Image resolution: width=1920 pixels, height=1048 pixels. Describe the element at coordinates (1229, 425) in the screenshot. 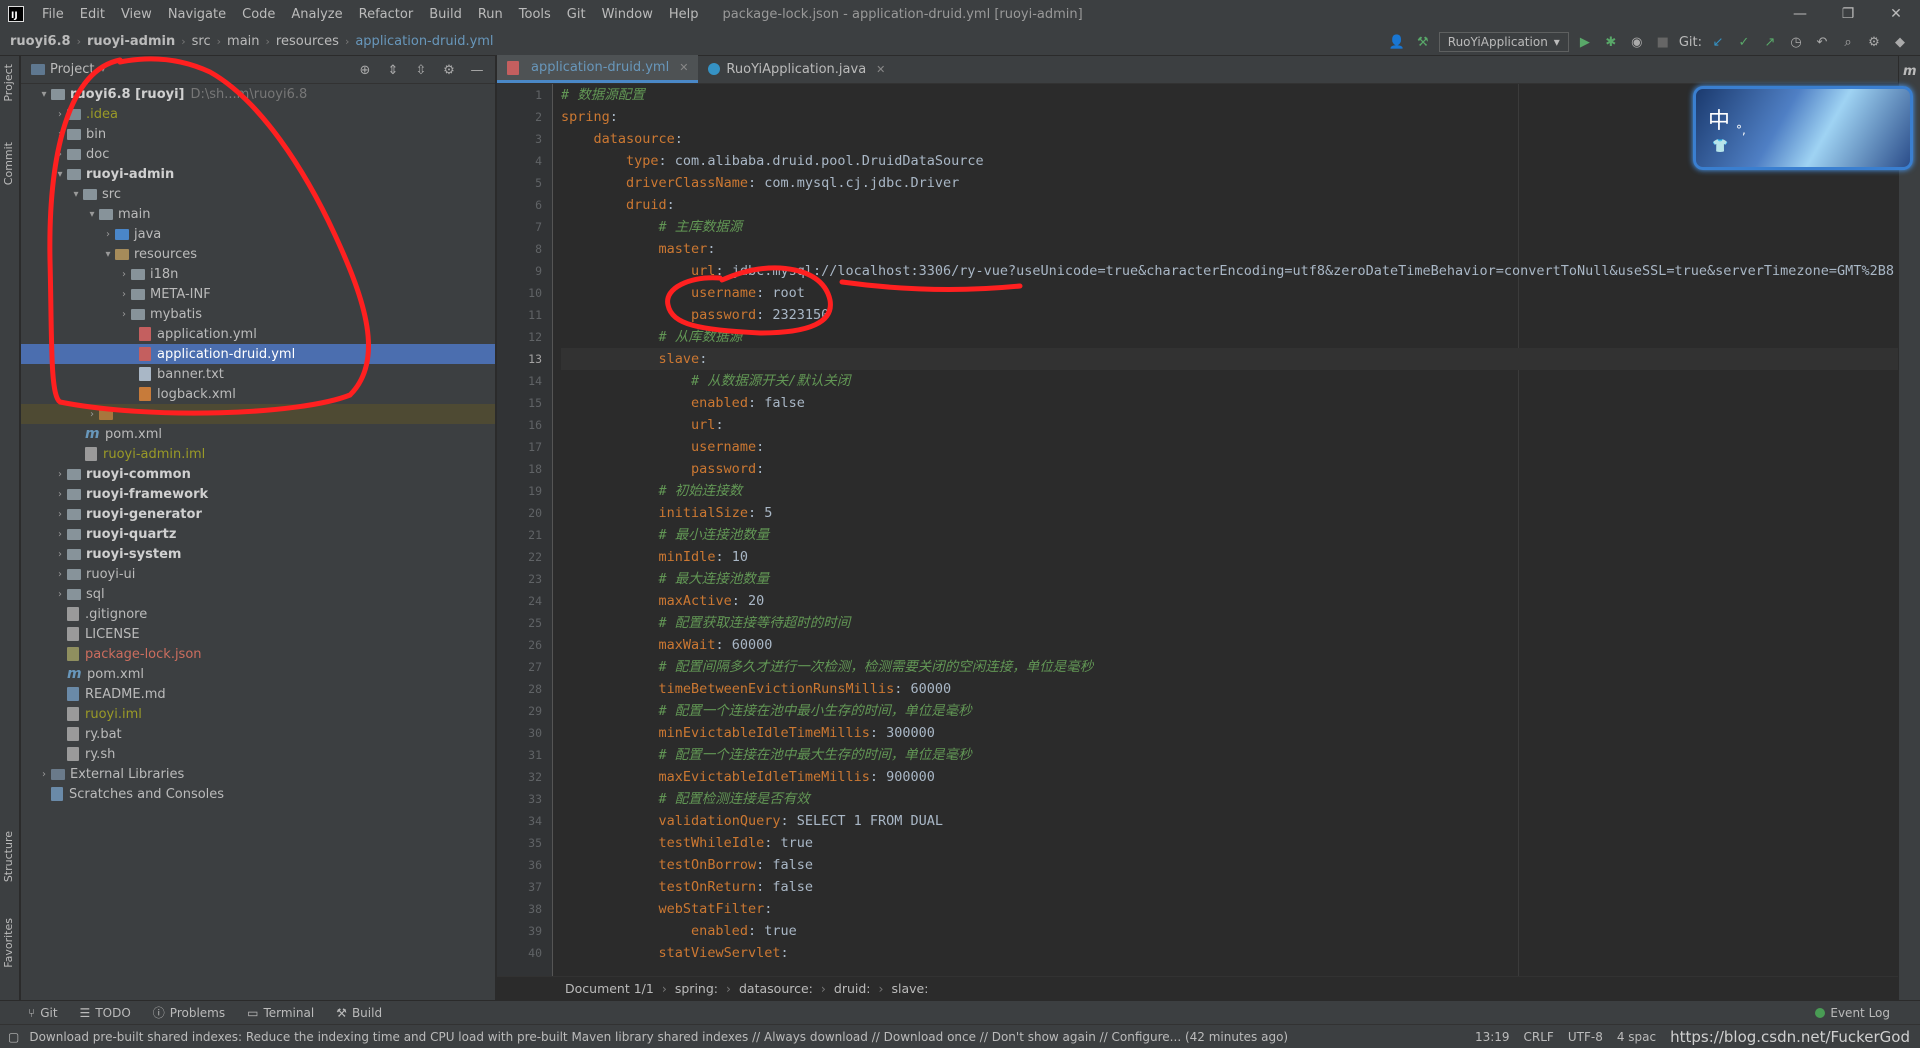

I see `code-line: url:` at that location.